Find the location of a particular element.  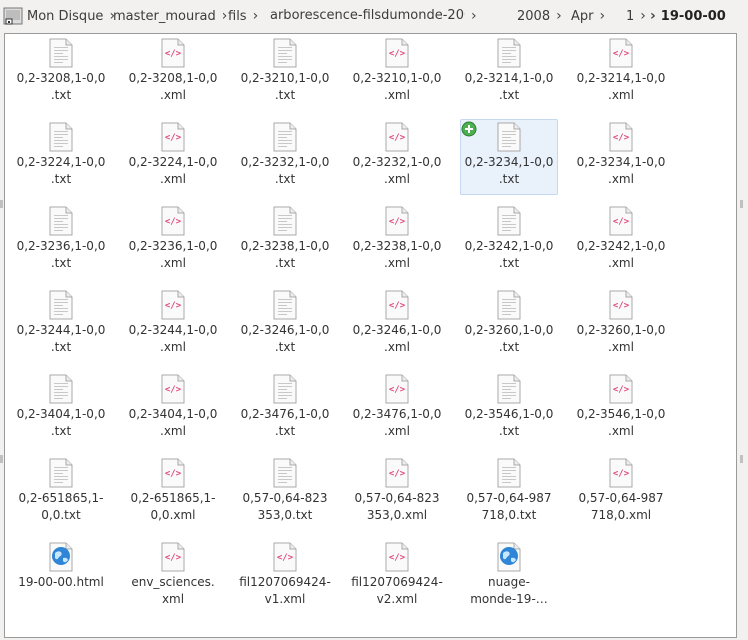

file-item: </> 0,57-0,64-987 718,0.xml is located at coordinates (621, 493).